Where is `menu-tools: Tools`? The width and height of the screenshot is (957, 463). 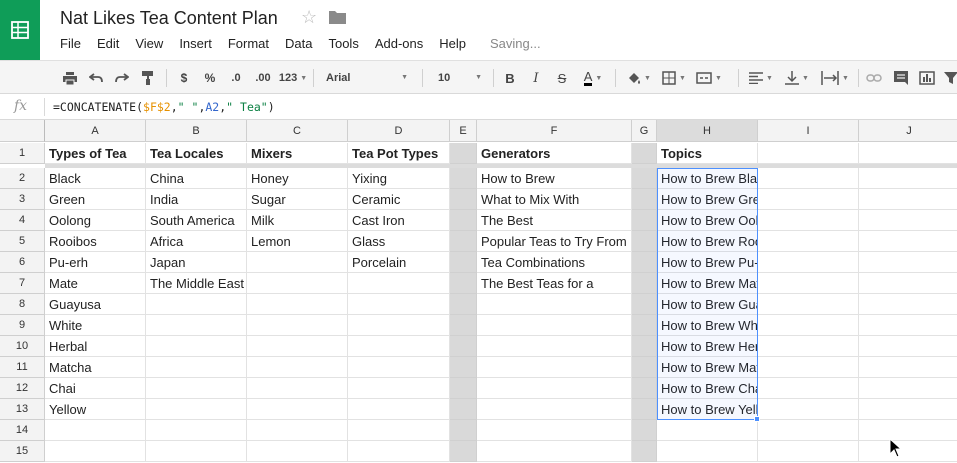
menu-tools: Tools is located at coordinates (343, 43).